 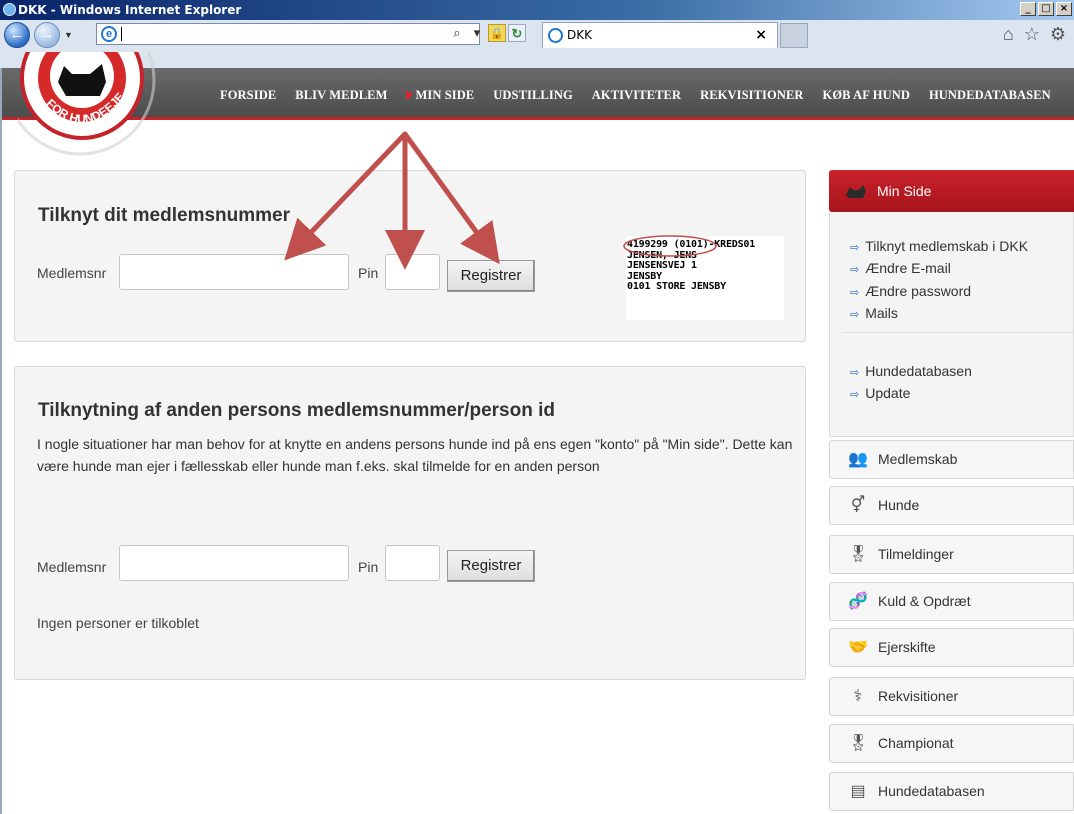 What do you see at coordinates (1, 441) in the screenshot?
I see `window-left-border` at bounding box center [1, 441].